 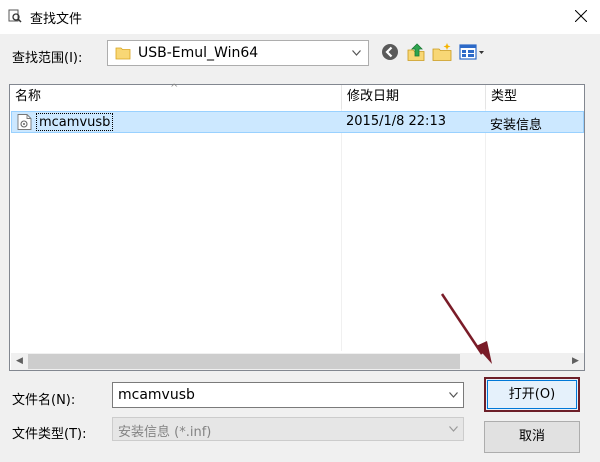 I want to click on cancel-button: 取消, so click(x=532, y=437).